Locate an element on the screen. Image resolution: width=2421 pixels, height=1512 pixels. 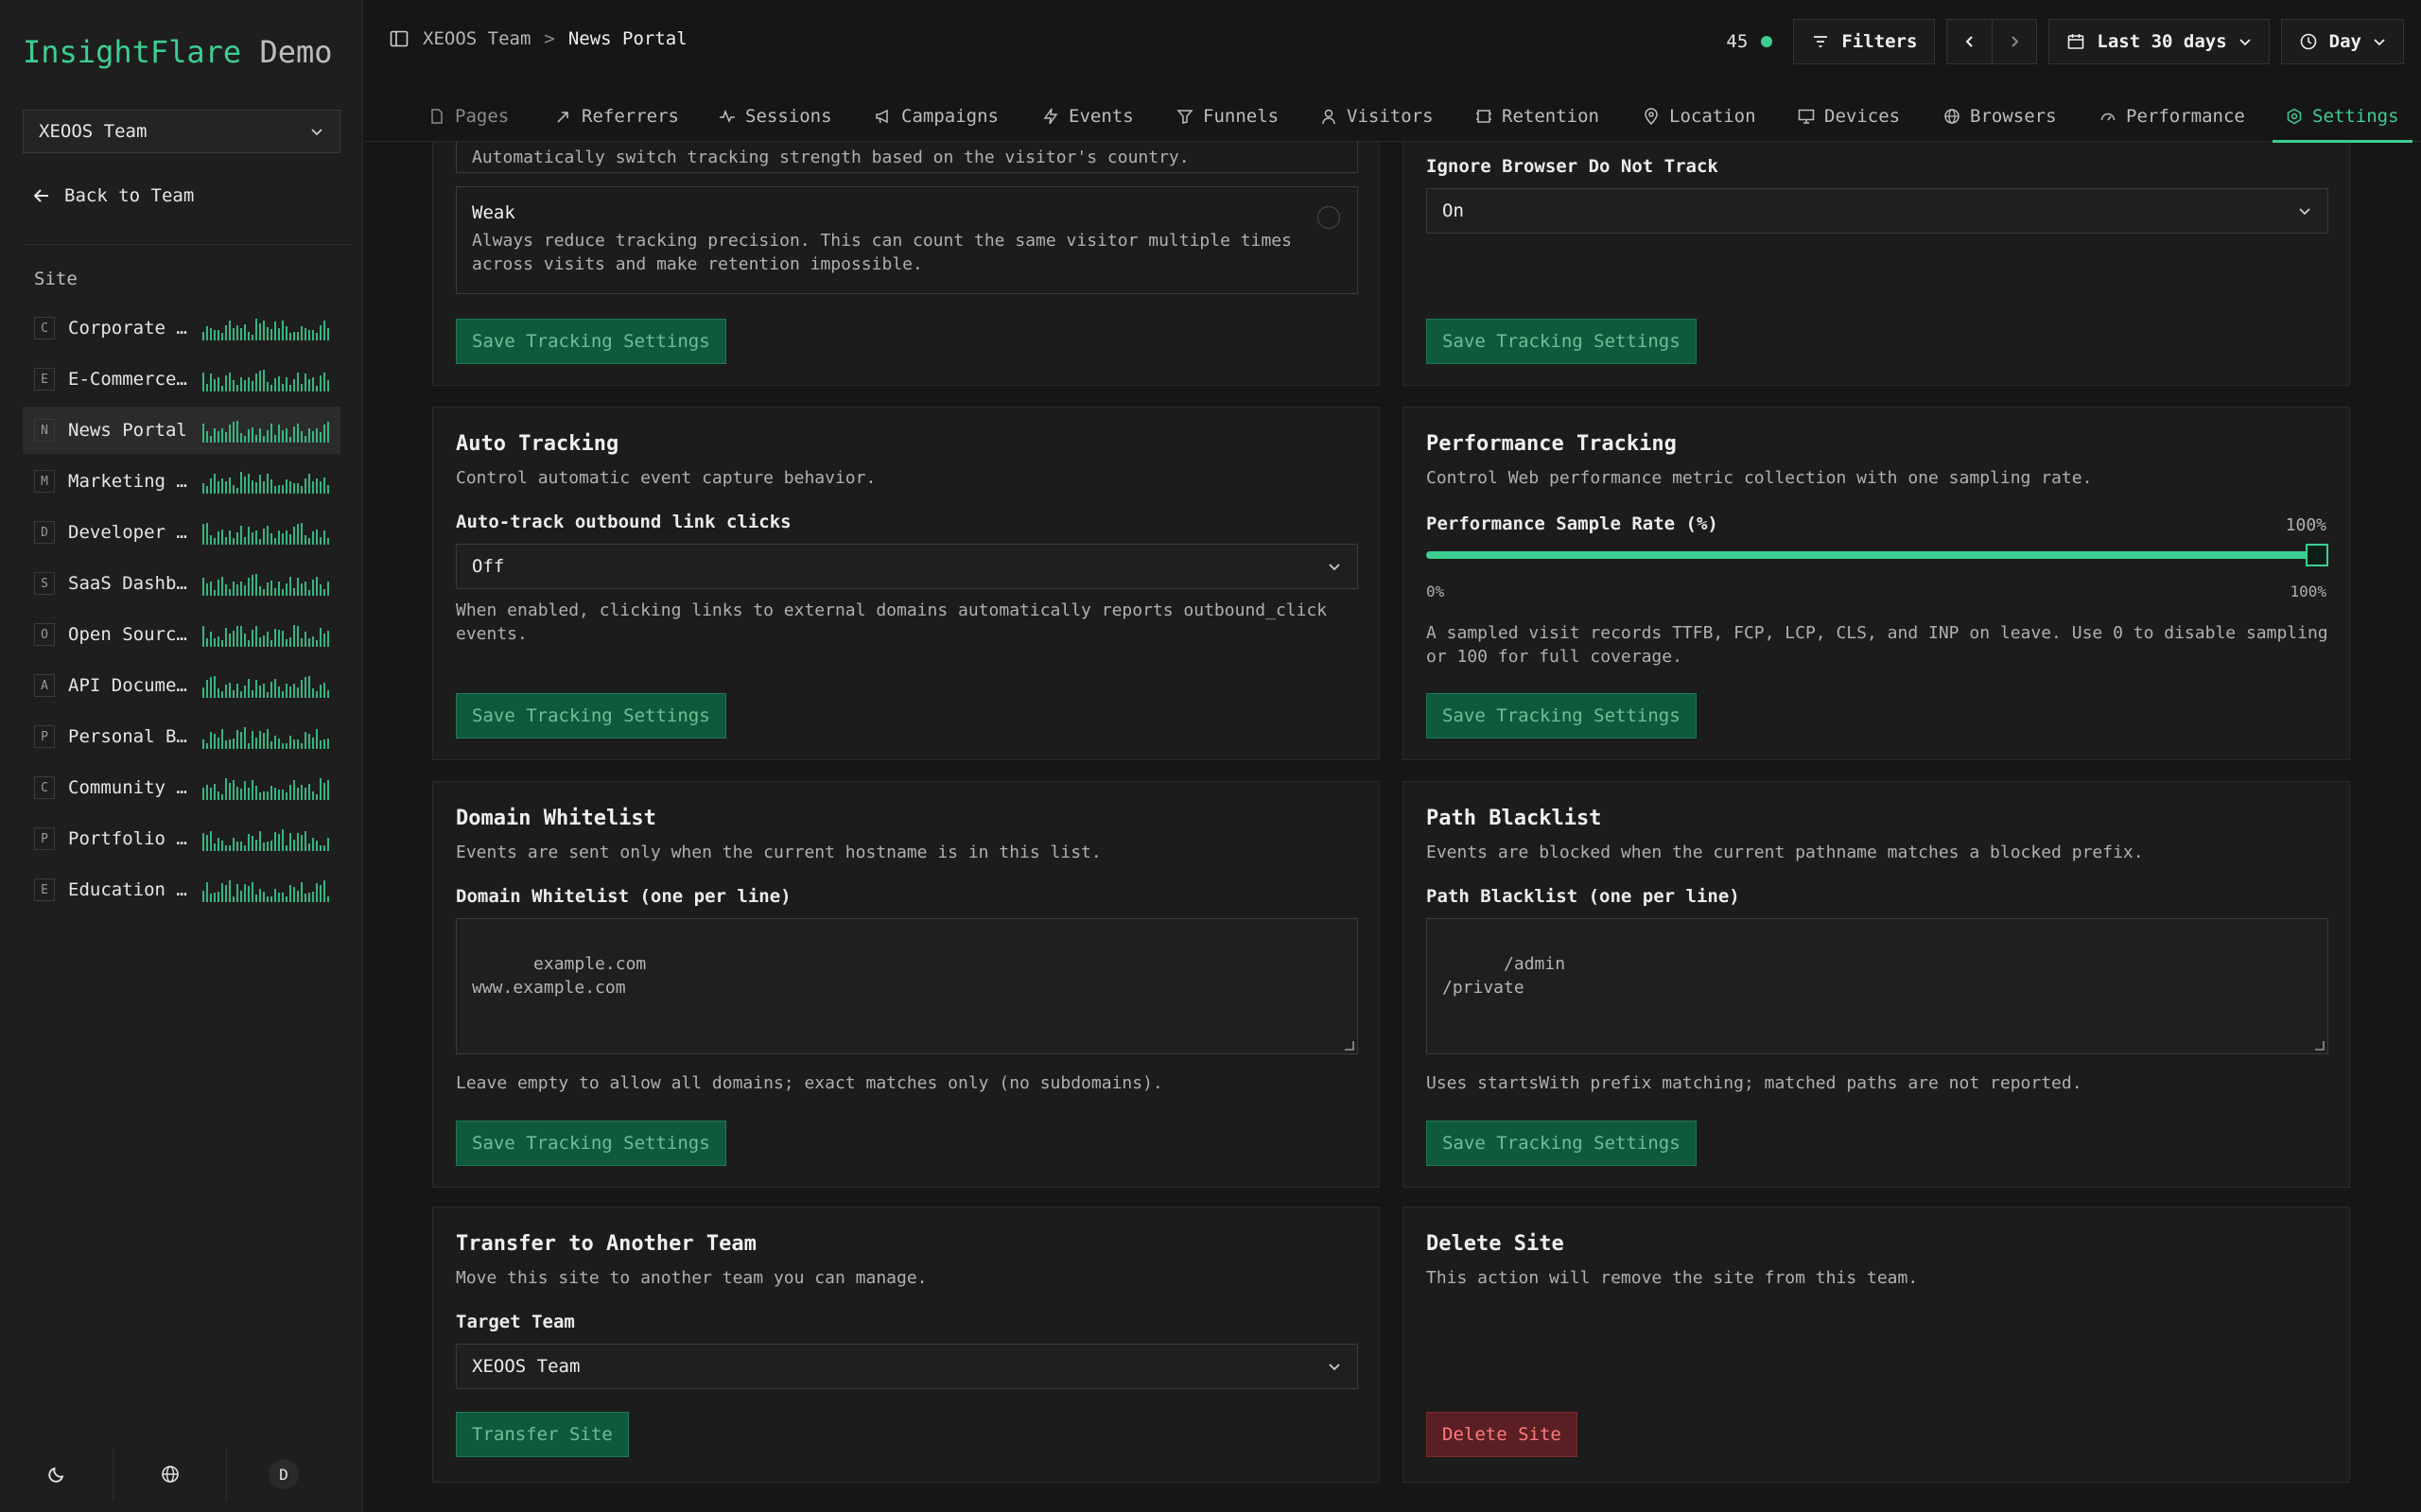
filters-button: Filters is located at coordinates (1864, 42).